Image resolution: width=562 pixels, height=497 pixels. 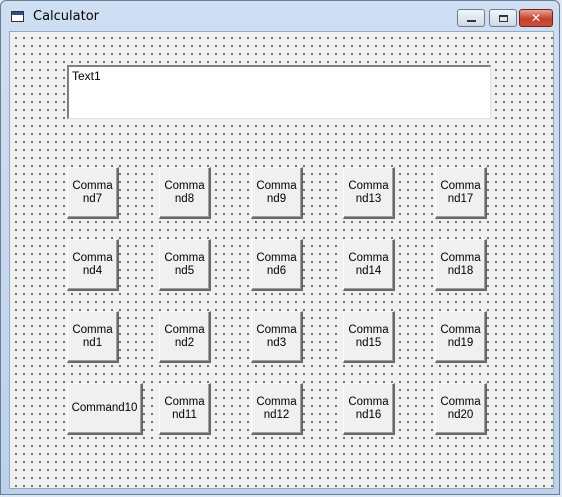 I want to click on command10-button: Command10, so click(x=105, y=409).